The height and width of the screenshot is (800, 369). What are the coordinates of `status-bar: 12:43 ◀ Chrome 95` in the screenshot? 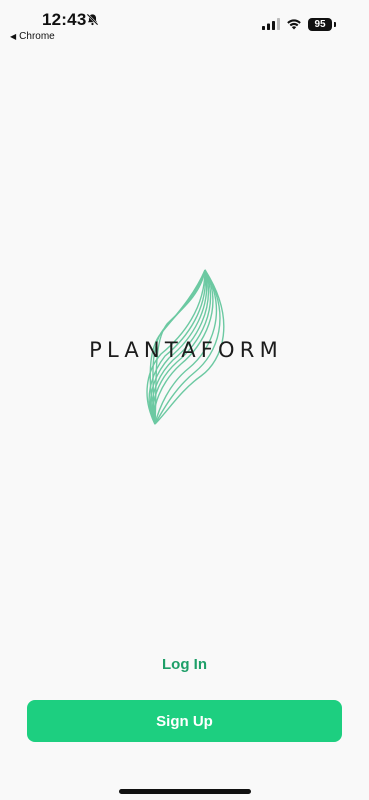 It's located at (184, 25).